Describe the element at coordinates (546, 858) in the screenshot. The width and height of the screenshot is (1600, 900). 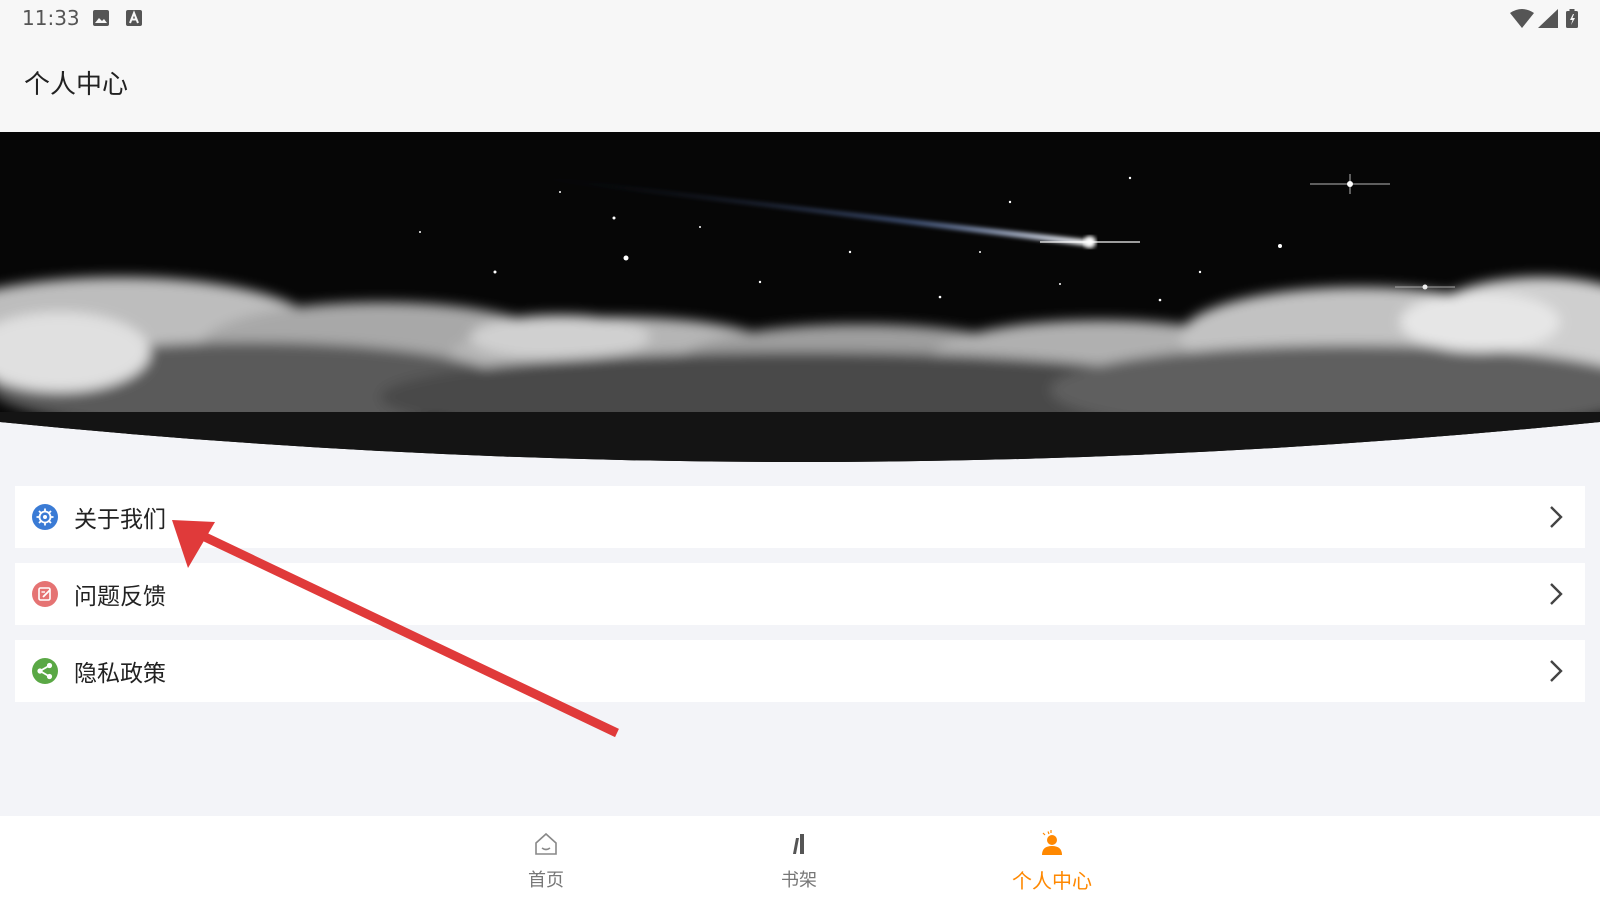
I see `tab-home: 首页` at that location.